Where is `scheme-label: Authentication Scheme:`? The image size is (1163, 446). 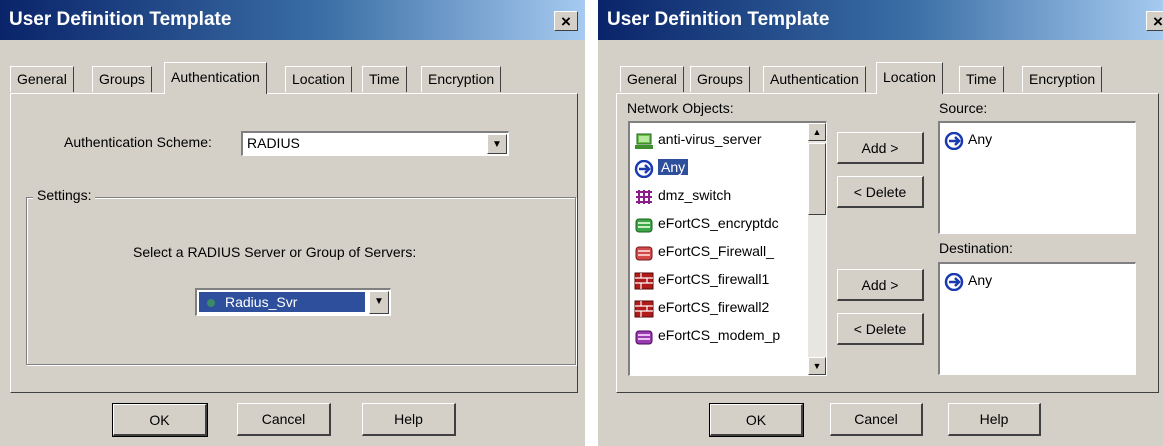 scheme-label: Authentication Scheme: is located at coordinates (138, 142).